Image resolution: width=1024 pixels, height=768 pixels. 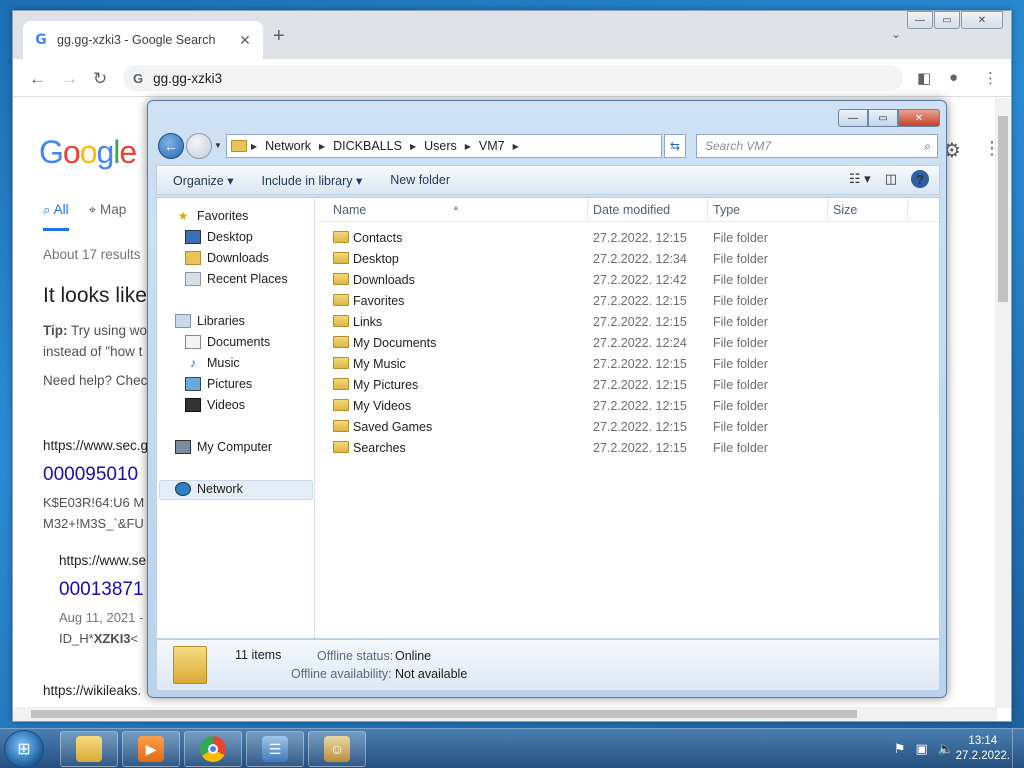 What do you see at coordinates (212, 363) in the screenshot?
I see `nav-music: ♪ Music` at bounding box center [212, 363].